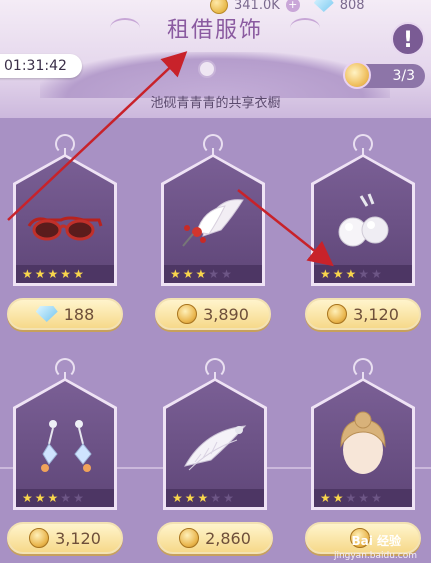  Describe the element at coordinates (376, 541) in the screenshot. I see `watermark-logo: Bai 经验` at that location.